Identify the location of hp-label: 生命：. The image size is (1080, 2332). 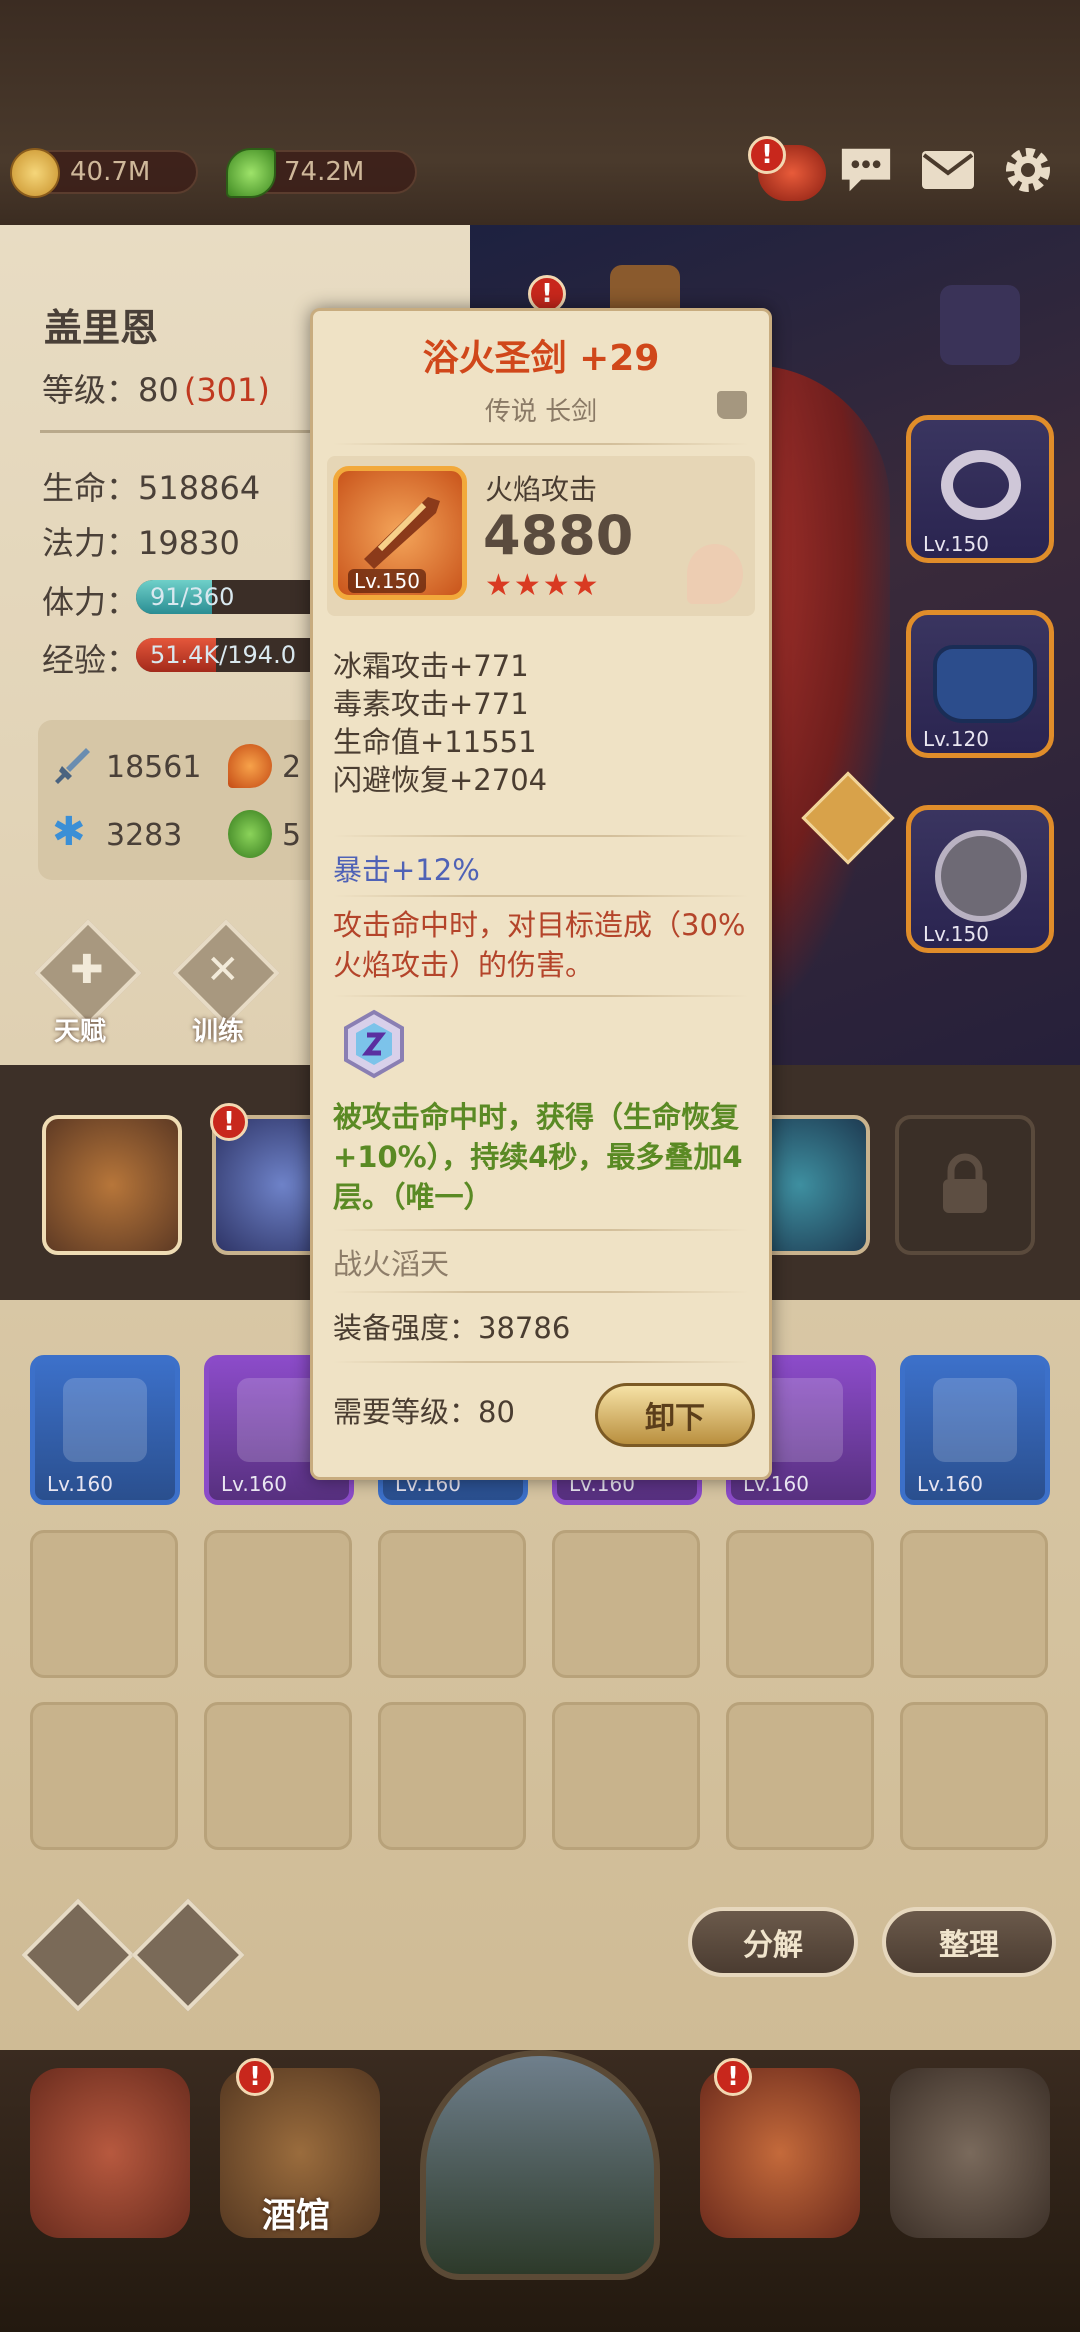
(90, 488).